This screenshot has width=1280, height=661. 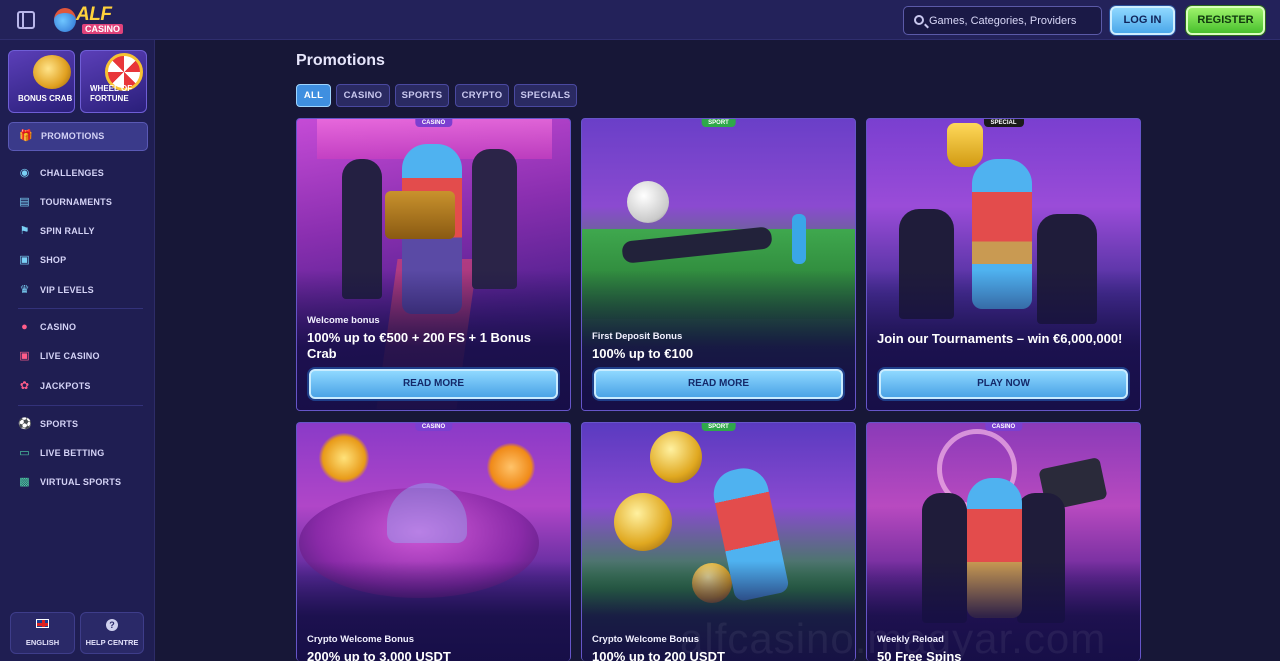 I want to click on sidebar-item-label: VIRTUAL SPORTS, so click(x=81, y=482).